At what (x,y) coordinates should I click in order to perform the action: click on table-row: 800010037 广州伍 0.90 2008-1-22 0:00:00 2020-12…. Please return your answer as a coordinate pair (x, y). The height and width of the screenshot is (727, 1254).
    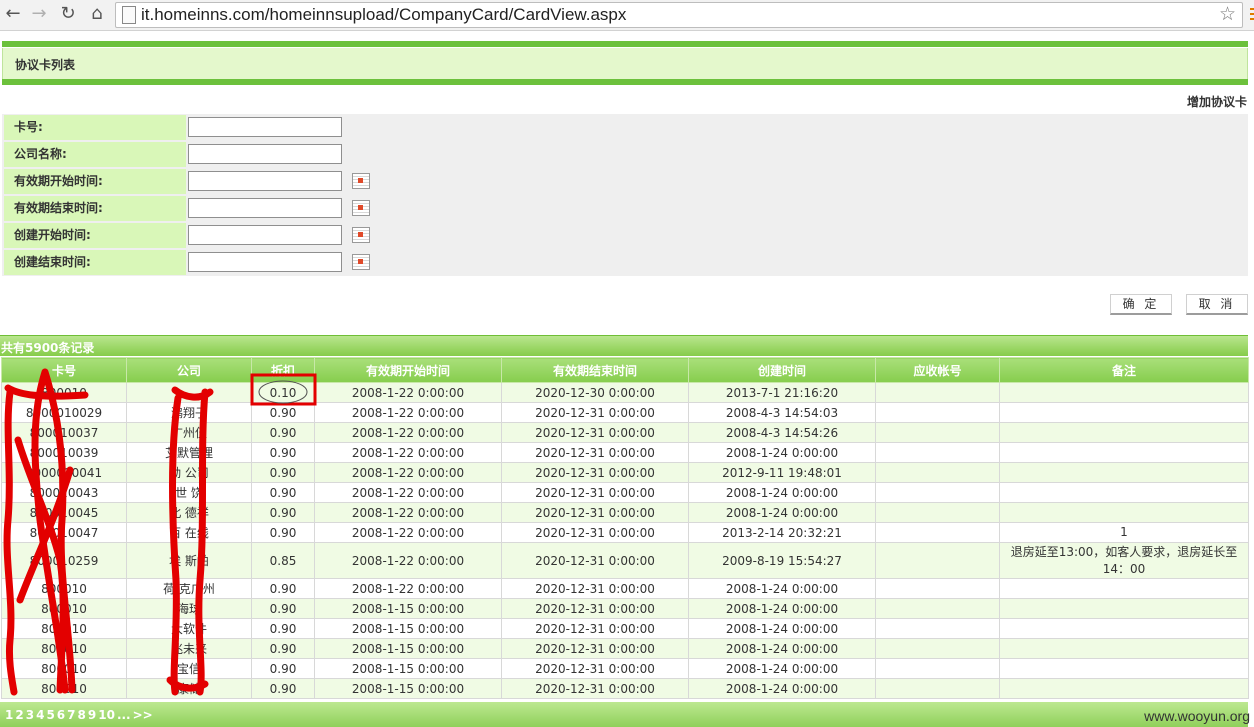
    Looking at the image, I should click on (625, 432).